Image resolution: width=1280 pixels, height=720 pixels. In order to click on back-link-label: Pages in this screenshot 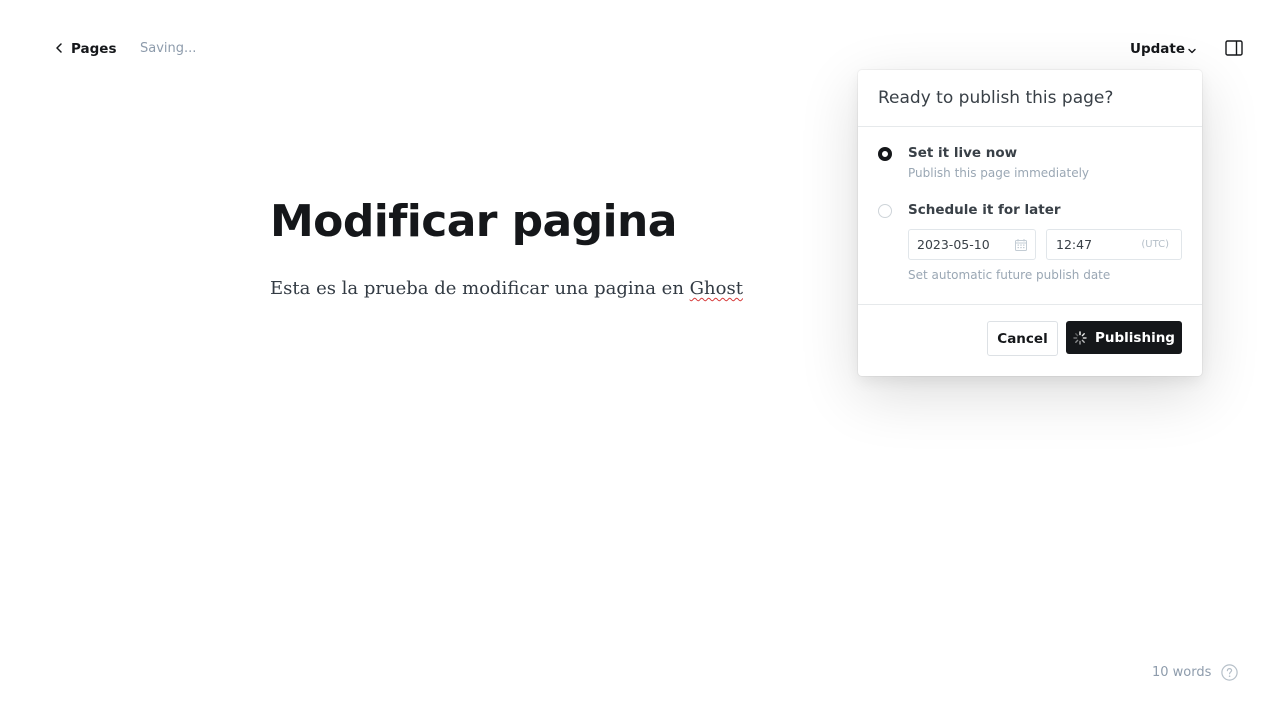, I will do `click(94, 49)`.